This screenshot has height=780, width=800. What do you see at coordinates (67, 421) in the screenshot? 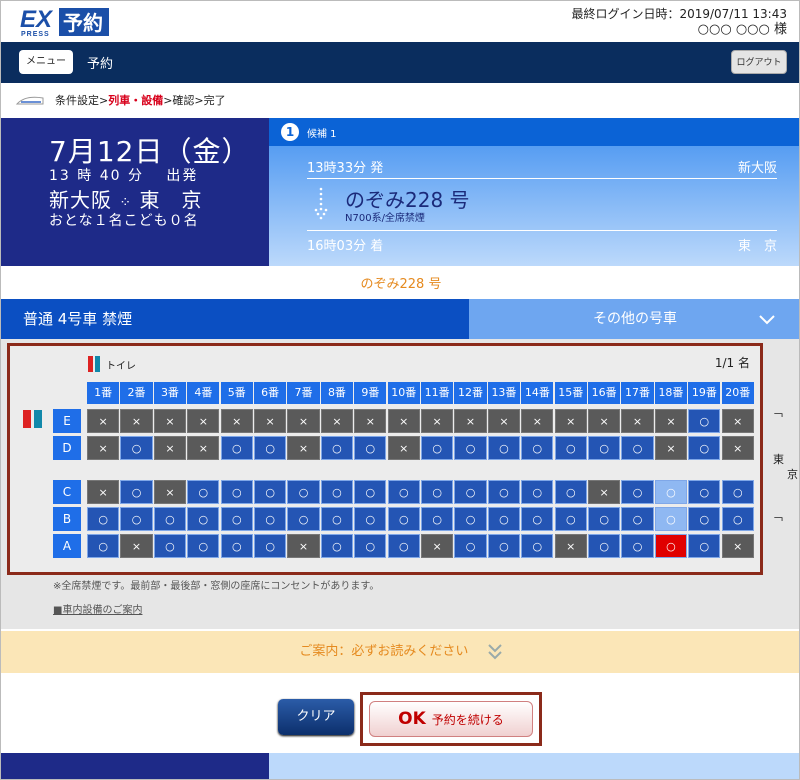
I see `seat-row-label: E` at bounding box center [67, 421].